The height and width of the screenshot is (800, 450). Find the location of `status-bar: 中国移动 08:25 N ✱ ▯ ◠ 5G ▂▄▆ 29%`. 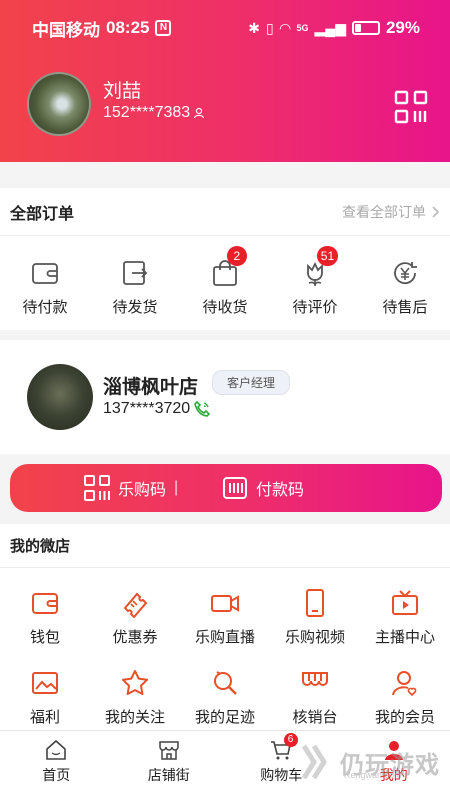

status-bar: 中国移动 08:25 N ✱ ▯ ◠ 5G ▂▄▆ 29% is located at coordinates (226, 28).